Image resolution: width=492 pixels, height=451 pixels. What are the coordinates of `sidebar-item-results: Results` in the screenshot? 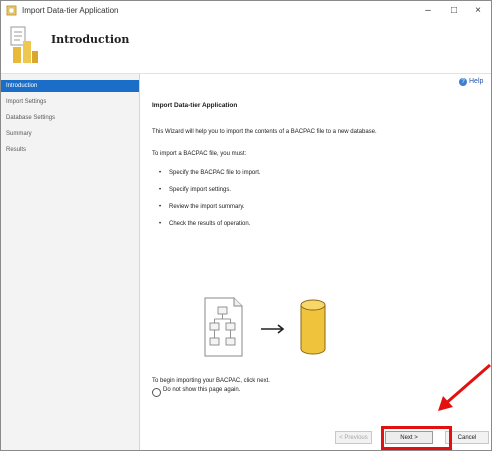 It's located at (70, 150).